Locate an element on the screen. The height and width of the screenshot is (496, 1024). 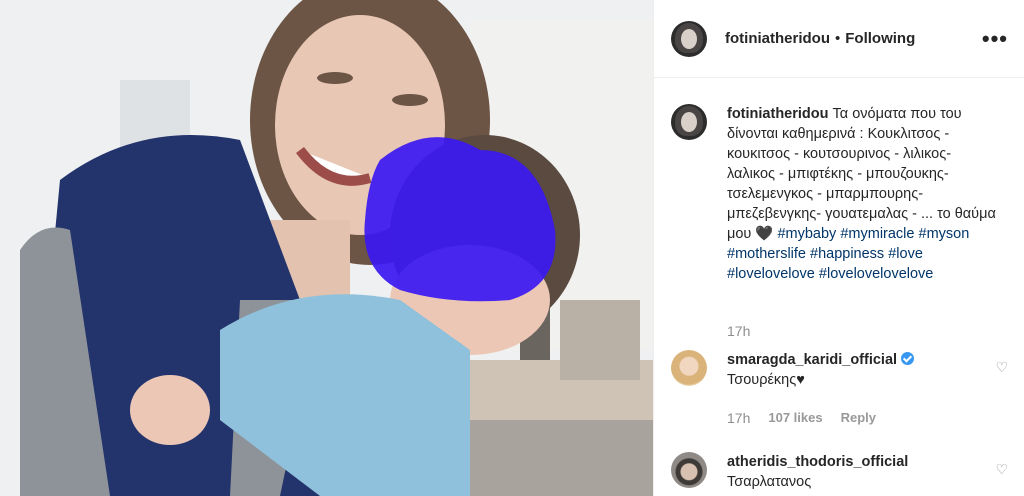
author-username: fotiniatheridou is located at coordinates (777, 38).